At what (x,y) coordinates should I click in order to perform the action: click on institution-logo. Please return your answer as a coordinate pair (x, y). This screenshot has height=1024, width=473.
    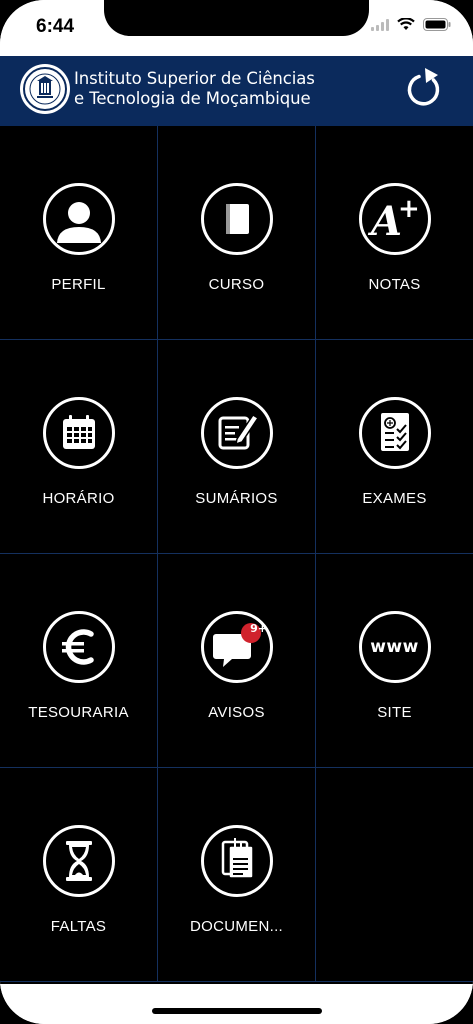
    Looking at the image, I should click on (45, 89).